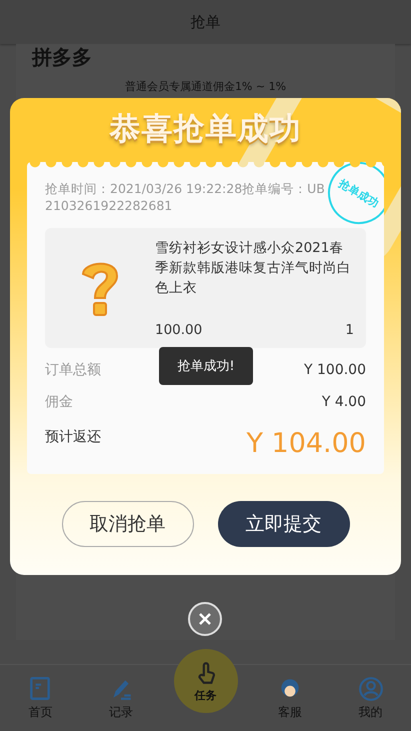 The width and height of the screenshot is (411, 731). What do you see at coordinates (62, 57) in the screenshot?
I see `platform-name: 拼多多` at bounding box center [62, 57].